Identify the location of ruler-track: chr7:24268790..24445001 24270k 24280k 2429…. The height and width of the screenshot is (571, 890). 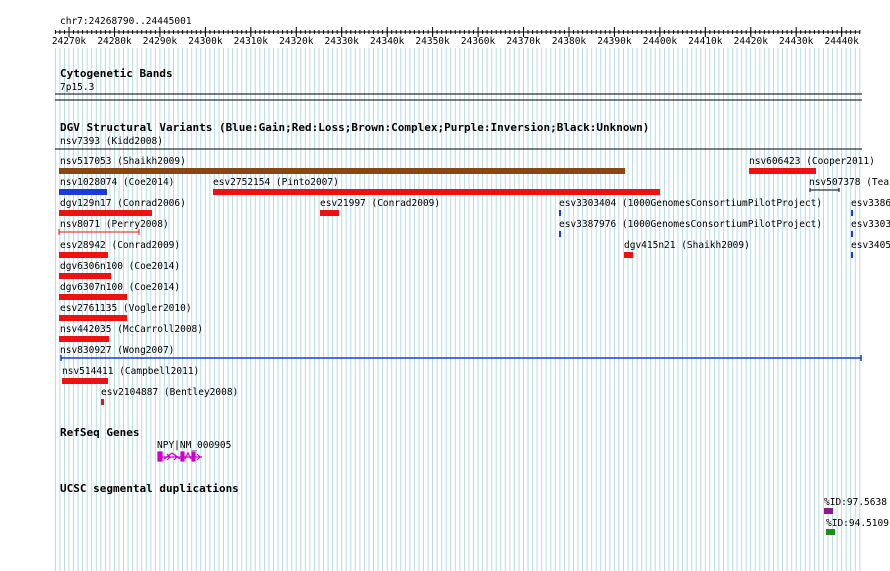
(456, 31).